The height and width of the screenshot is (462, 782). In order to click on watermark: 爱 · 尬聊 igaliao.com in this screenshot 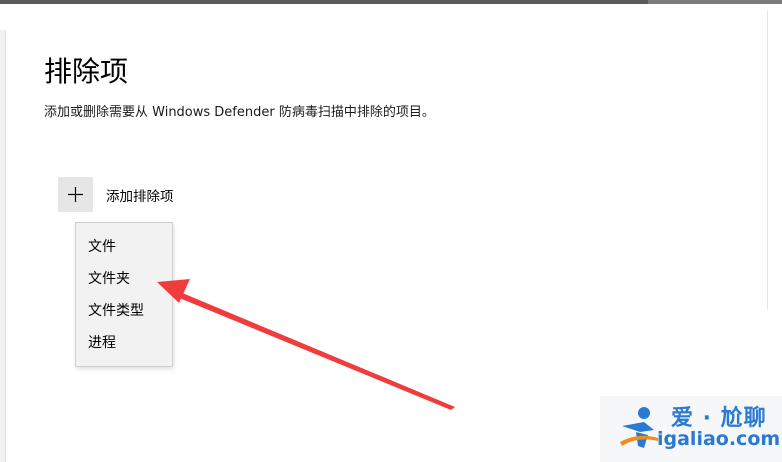, I will do `click(691, 429)`.